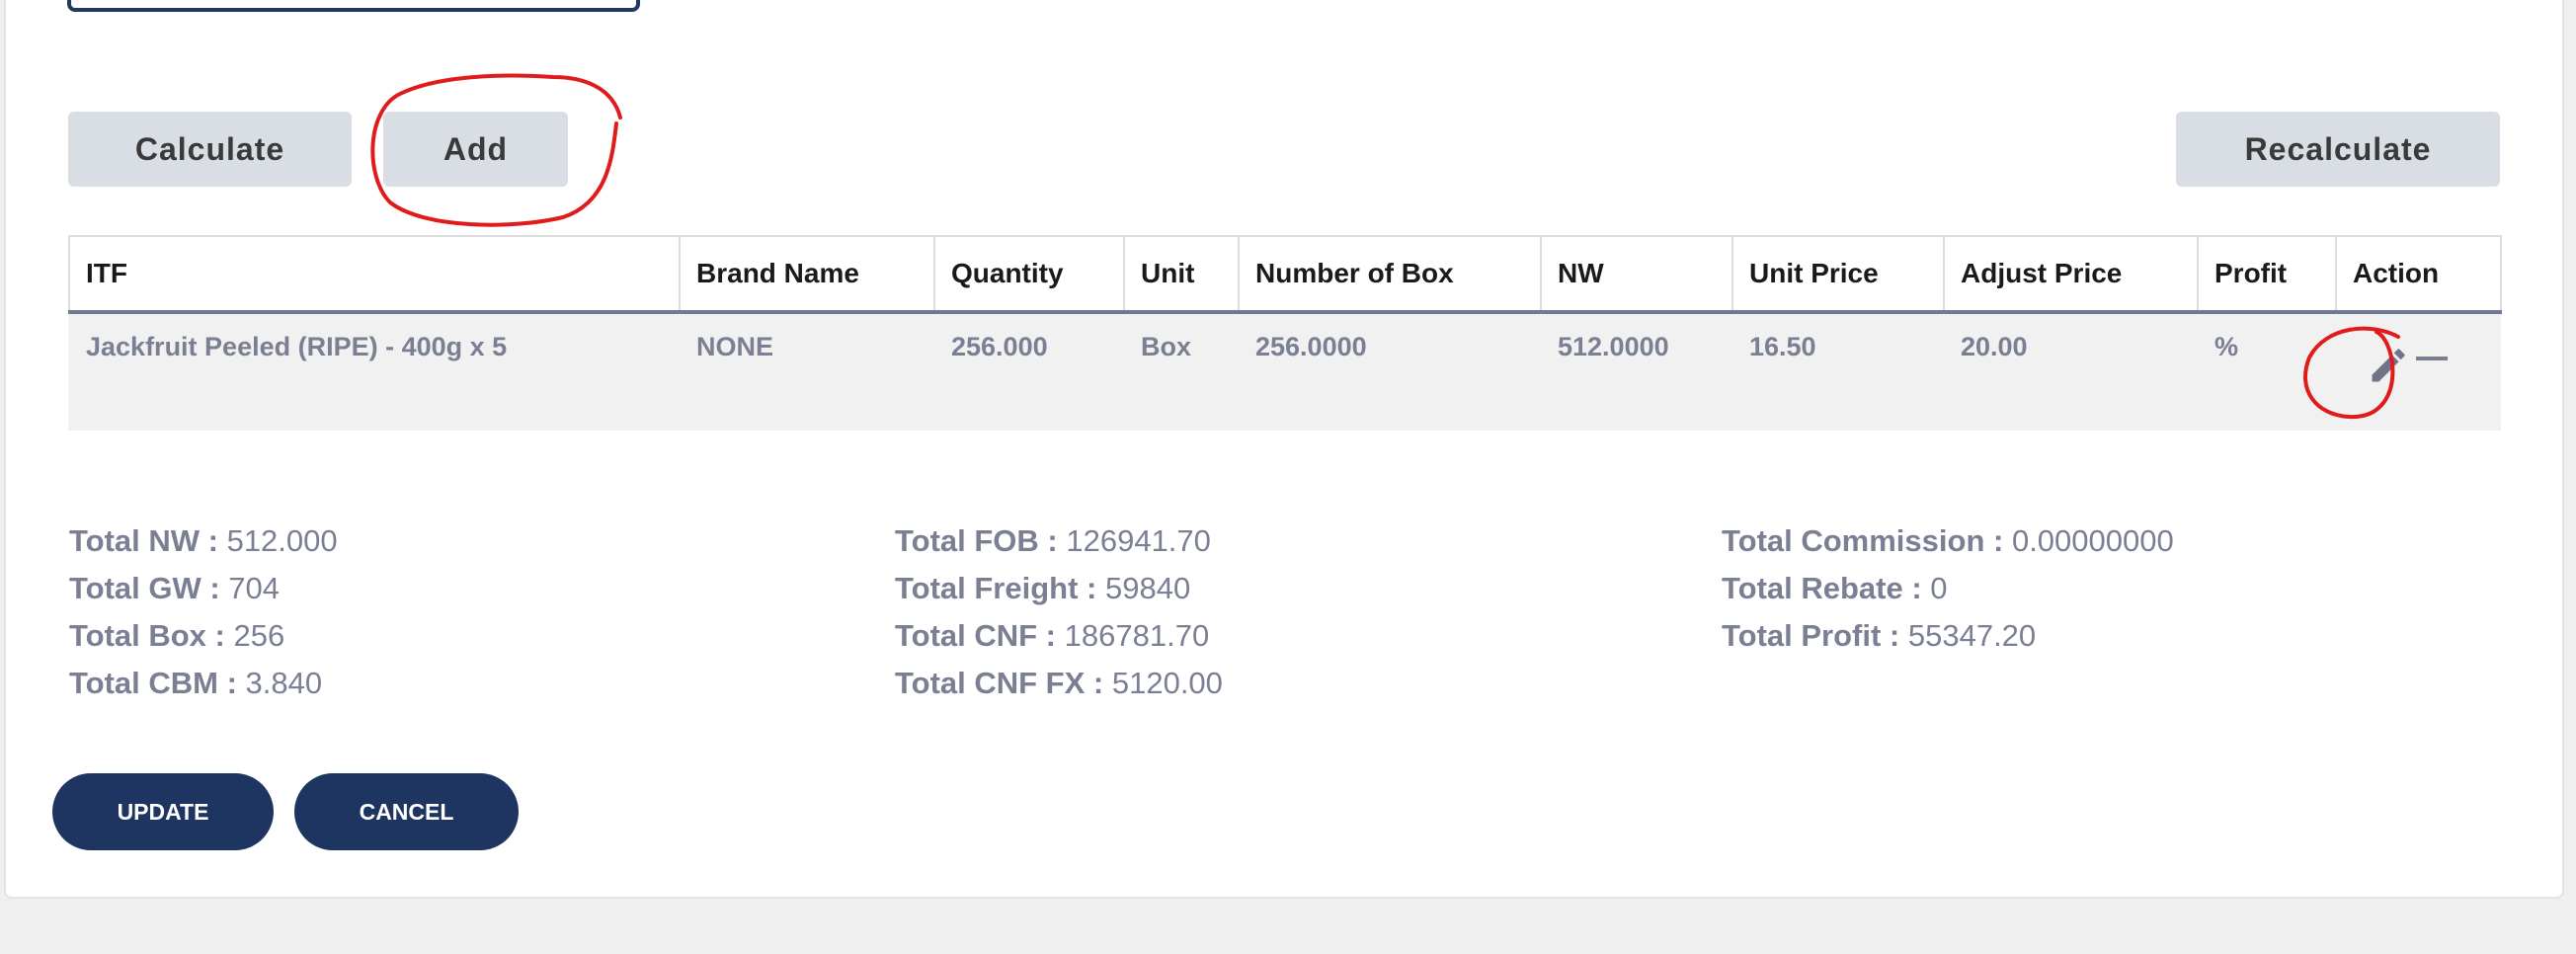 This screenshot has width=2576, height=954. I want to click on update-button: UPDATE, so click(163, 811).